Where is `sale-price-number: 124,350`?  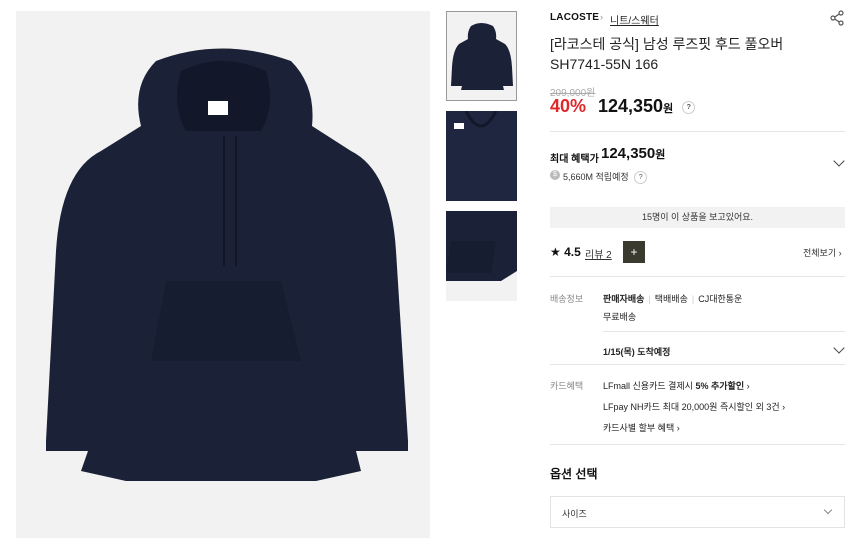
sale-price-number: 124,350 is located at coordinates (631, 106).